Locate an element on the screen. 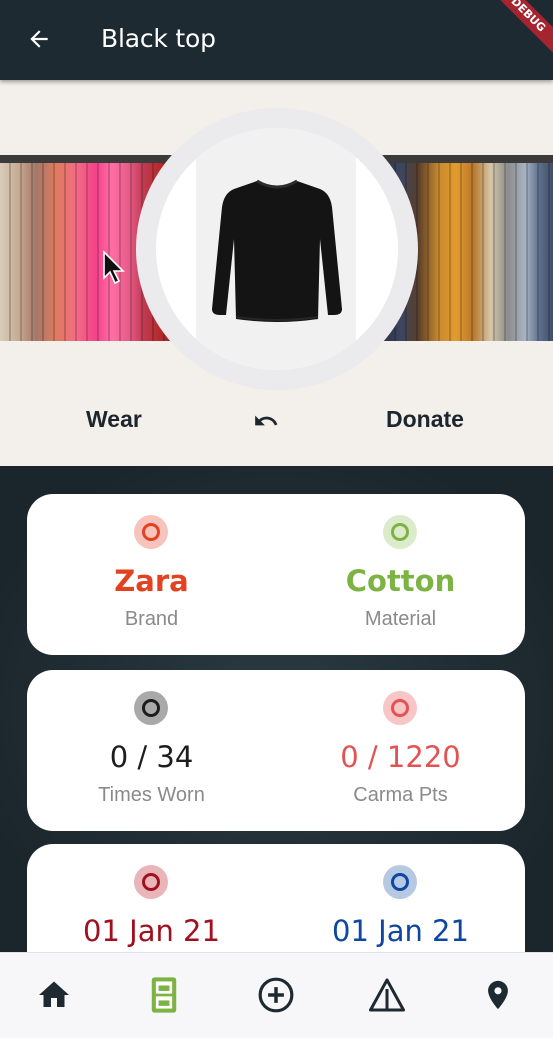  date-right-stat: 01 Jan 21 is located at coordinates (400, 900).